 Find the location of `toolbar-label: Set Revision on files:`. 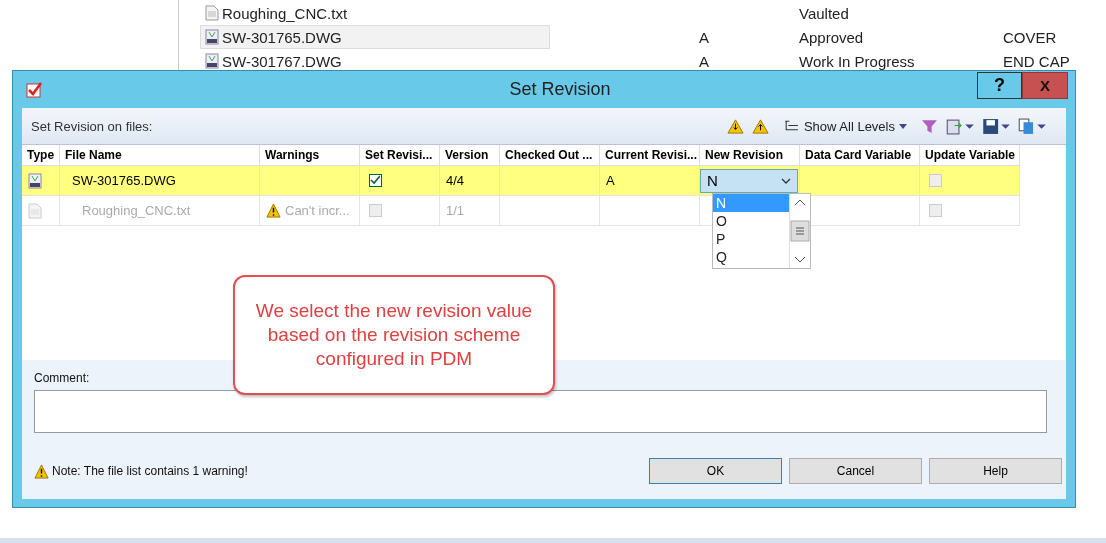

toolbar-label: Set Revision on files: is located at coordinates (92, 126).